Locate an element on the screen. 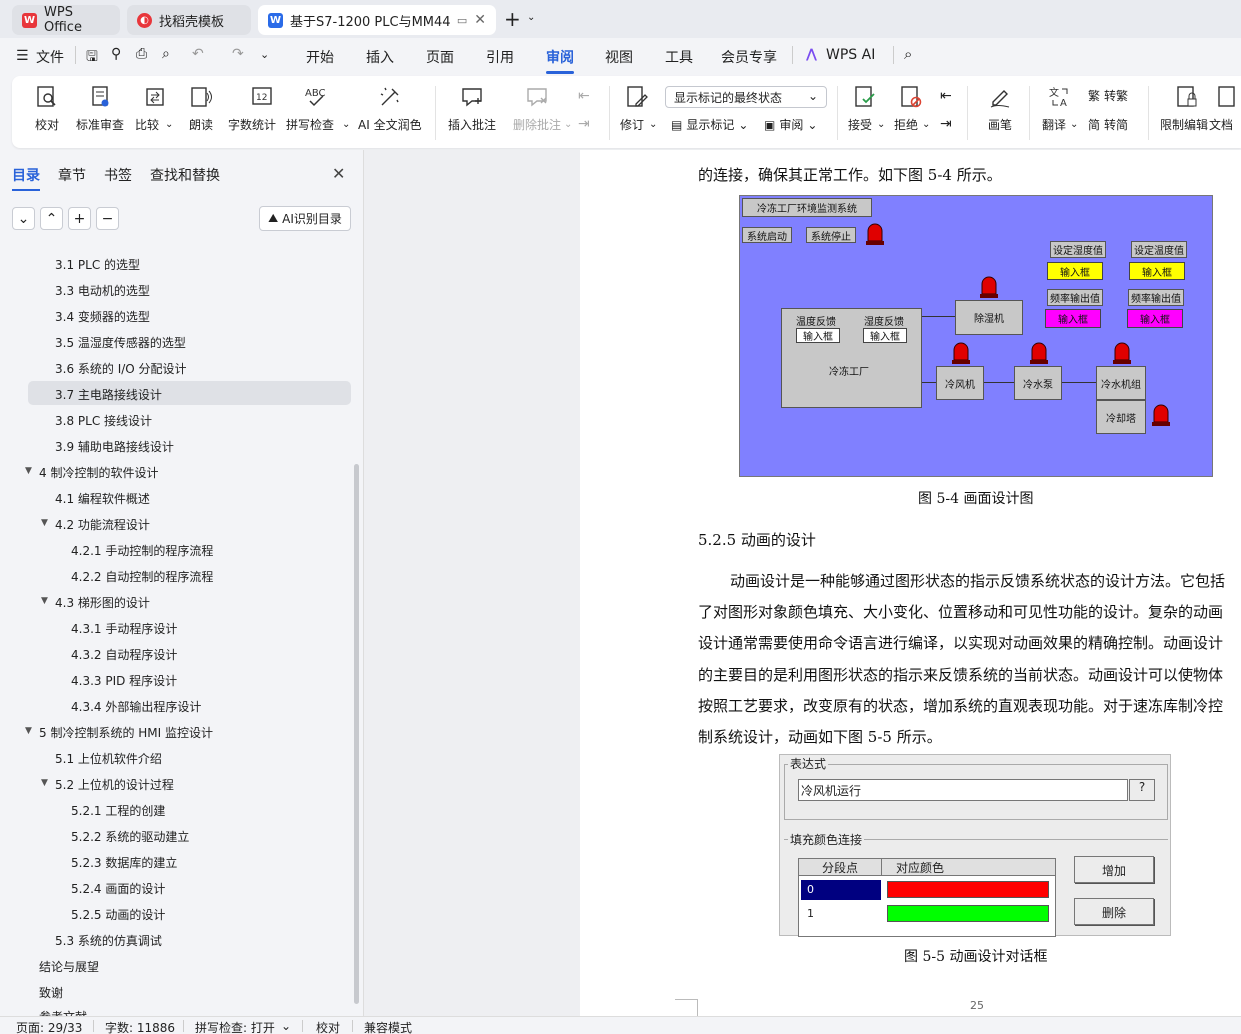  menu-wps-ai: WPS AI is located at coordinates (850, 55).